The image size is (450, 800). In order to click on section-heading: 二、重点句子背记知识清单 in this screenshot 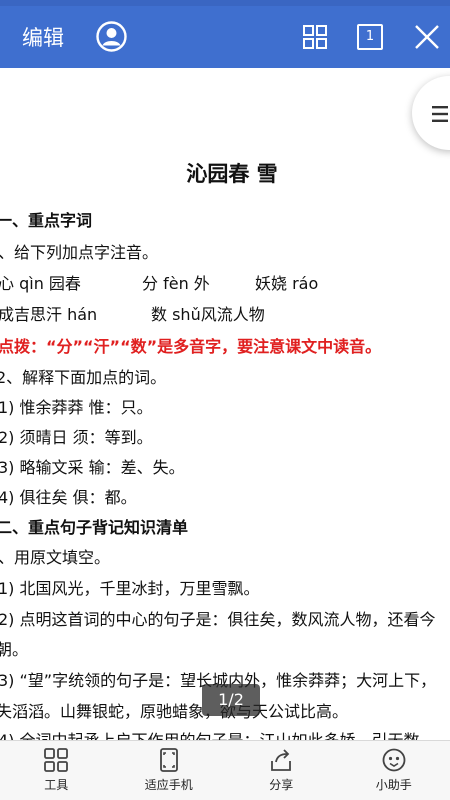, I will do `click(94, 527)`.